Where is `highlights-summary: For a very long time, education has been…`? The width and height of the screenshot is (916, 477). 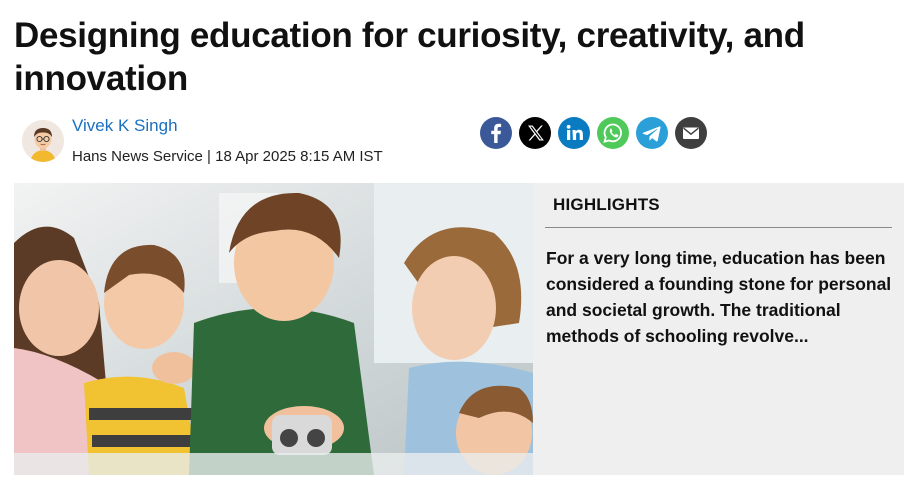 highlights-summary: For a very long time, education has been… is located at coordinates (719, 297).